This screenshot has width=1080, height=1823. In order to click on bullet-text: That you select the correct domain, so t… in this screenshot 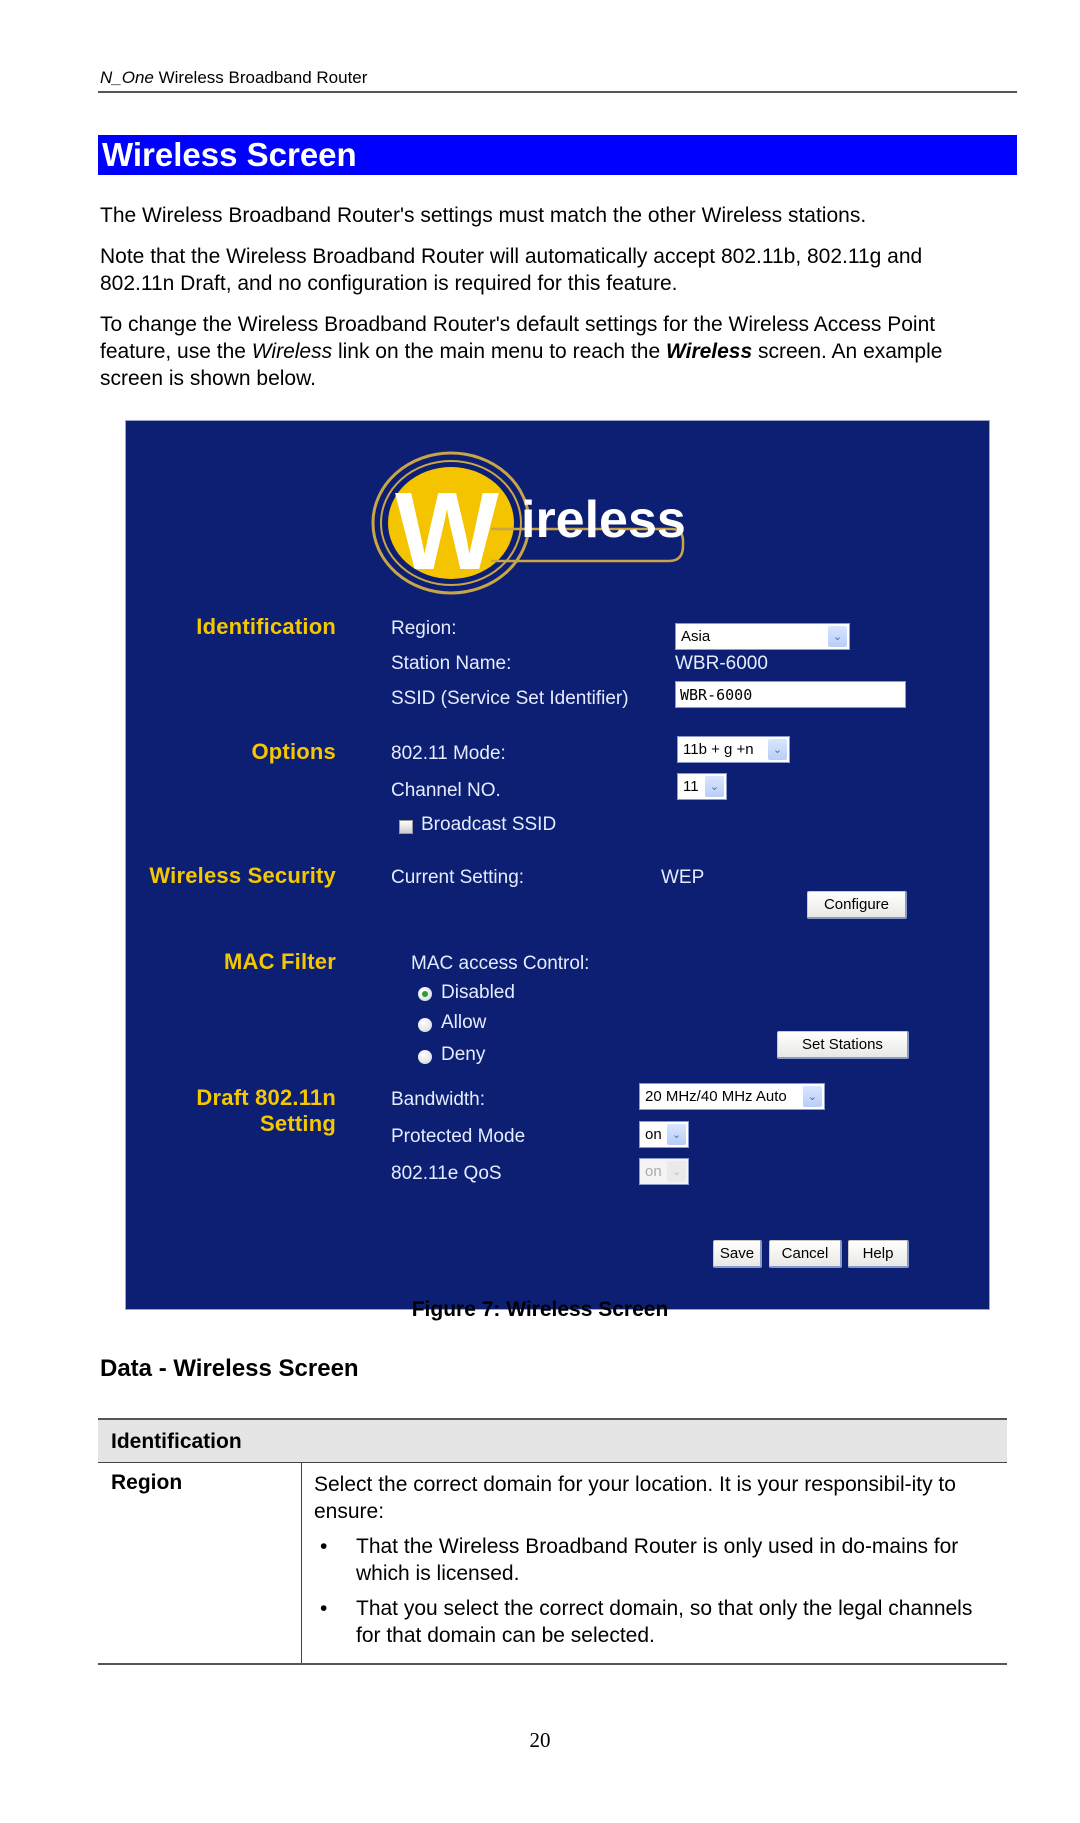, I will do `click(664, 1622)`.